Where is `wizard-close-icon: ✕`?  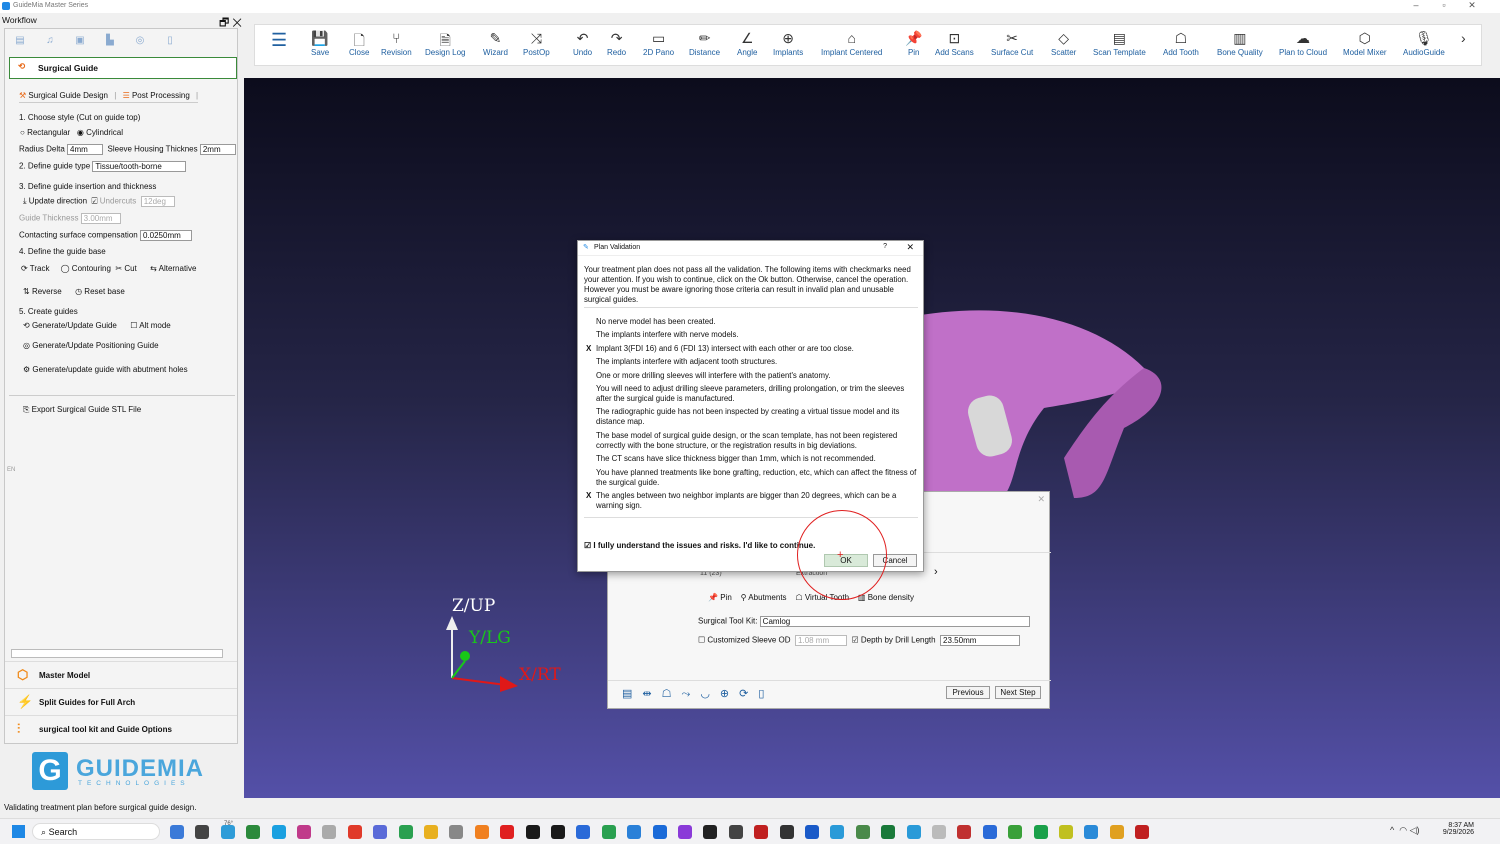
wizard-close-icon: ✕ is located at coordinates (1041, 499).